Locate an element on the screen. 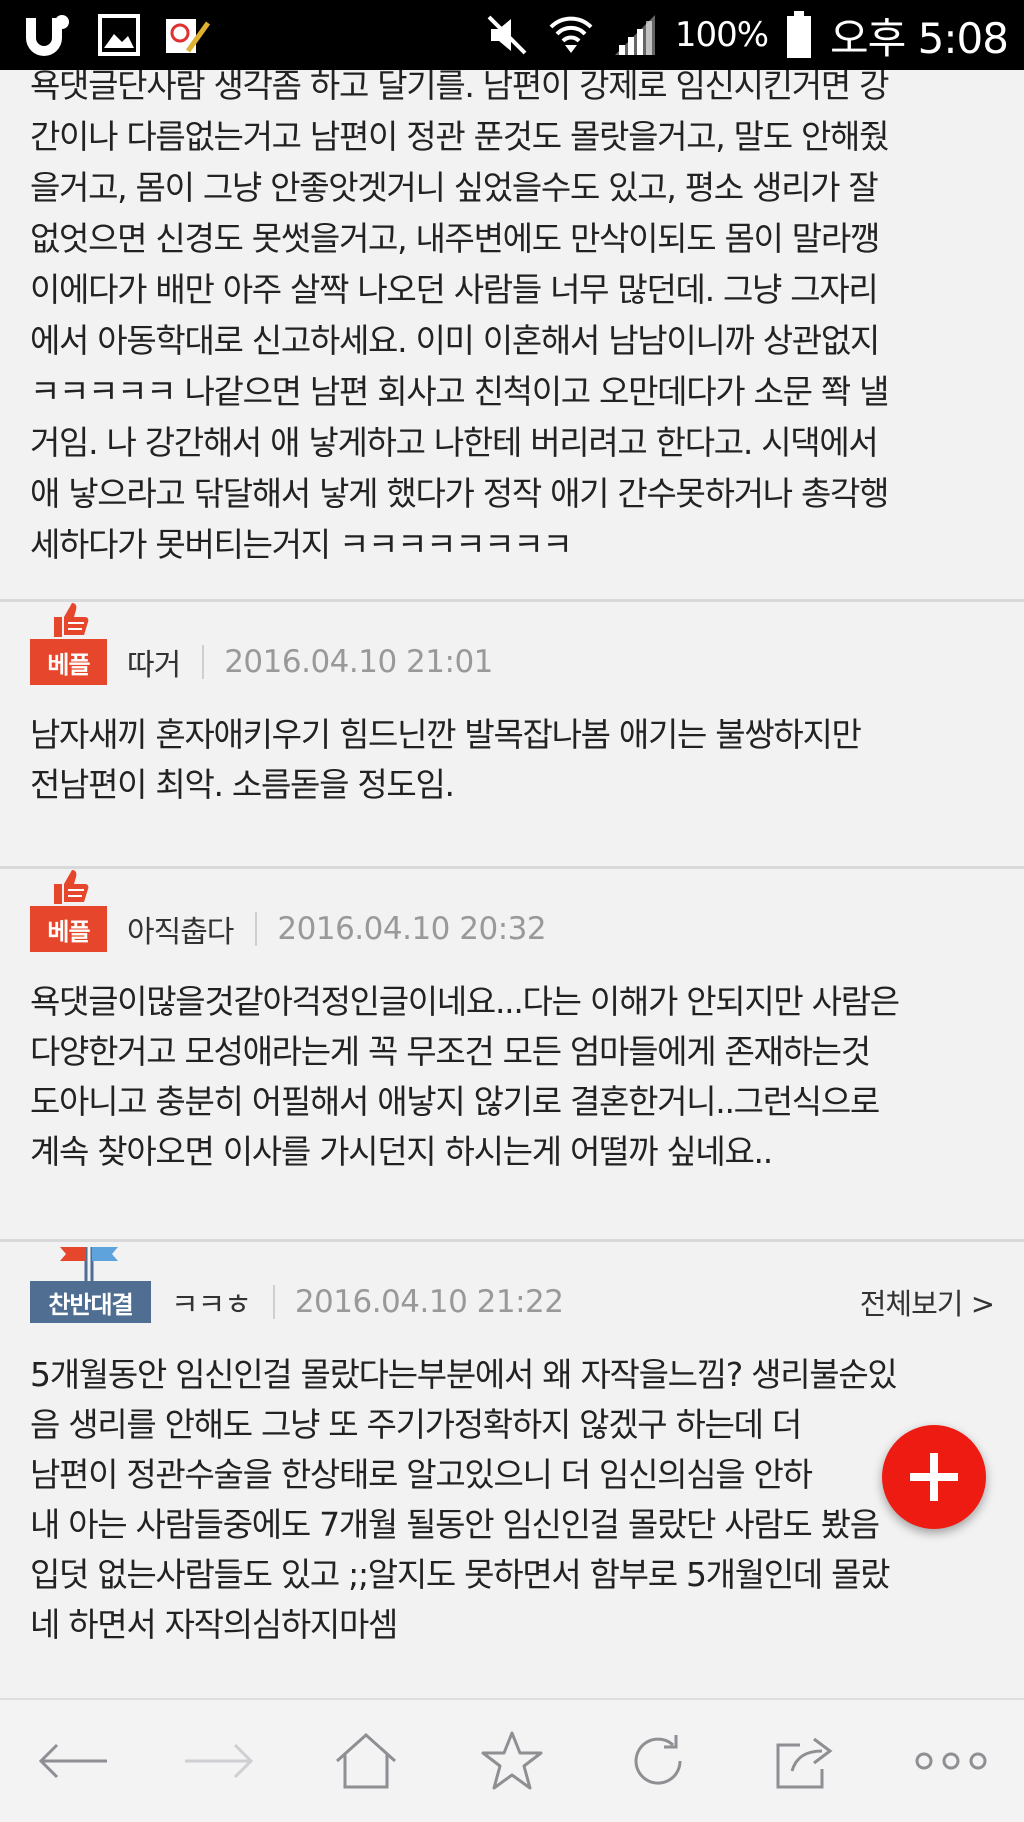  text-line: 거임. 나 강간해서 애 낳게하고 나한테 버리려고 한다고. 시댁에서 is located at coordinates (454, 442).